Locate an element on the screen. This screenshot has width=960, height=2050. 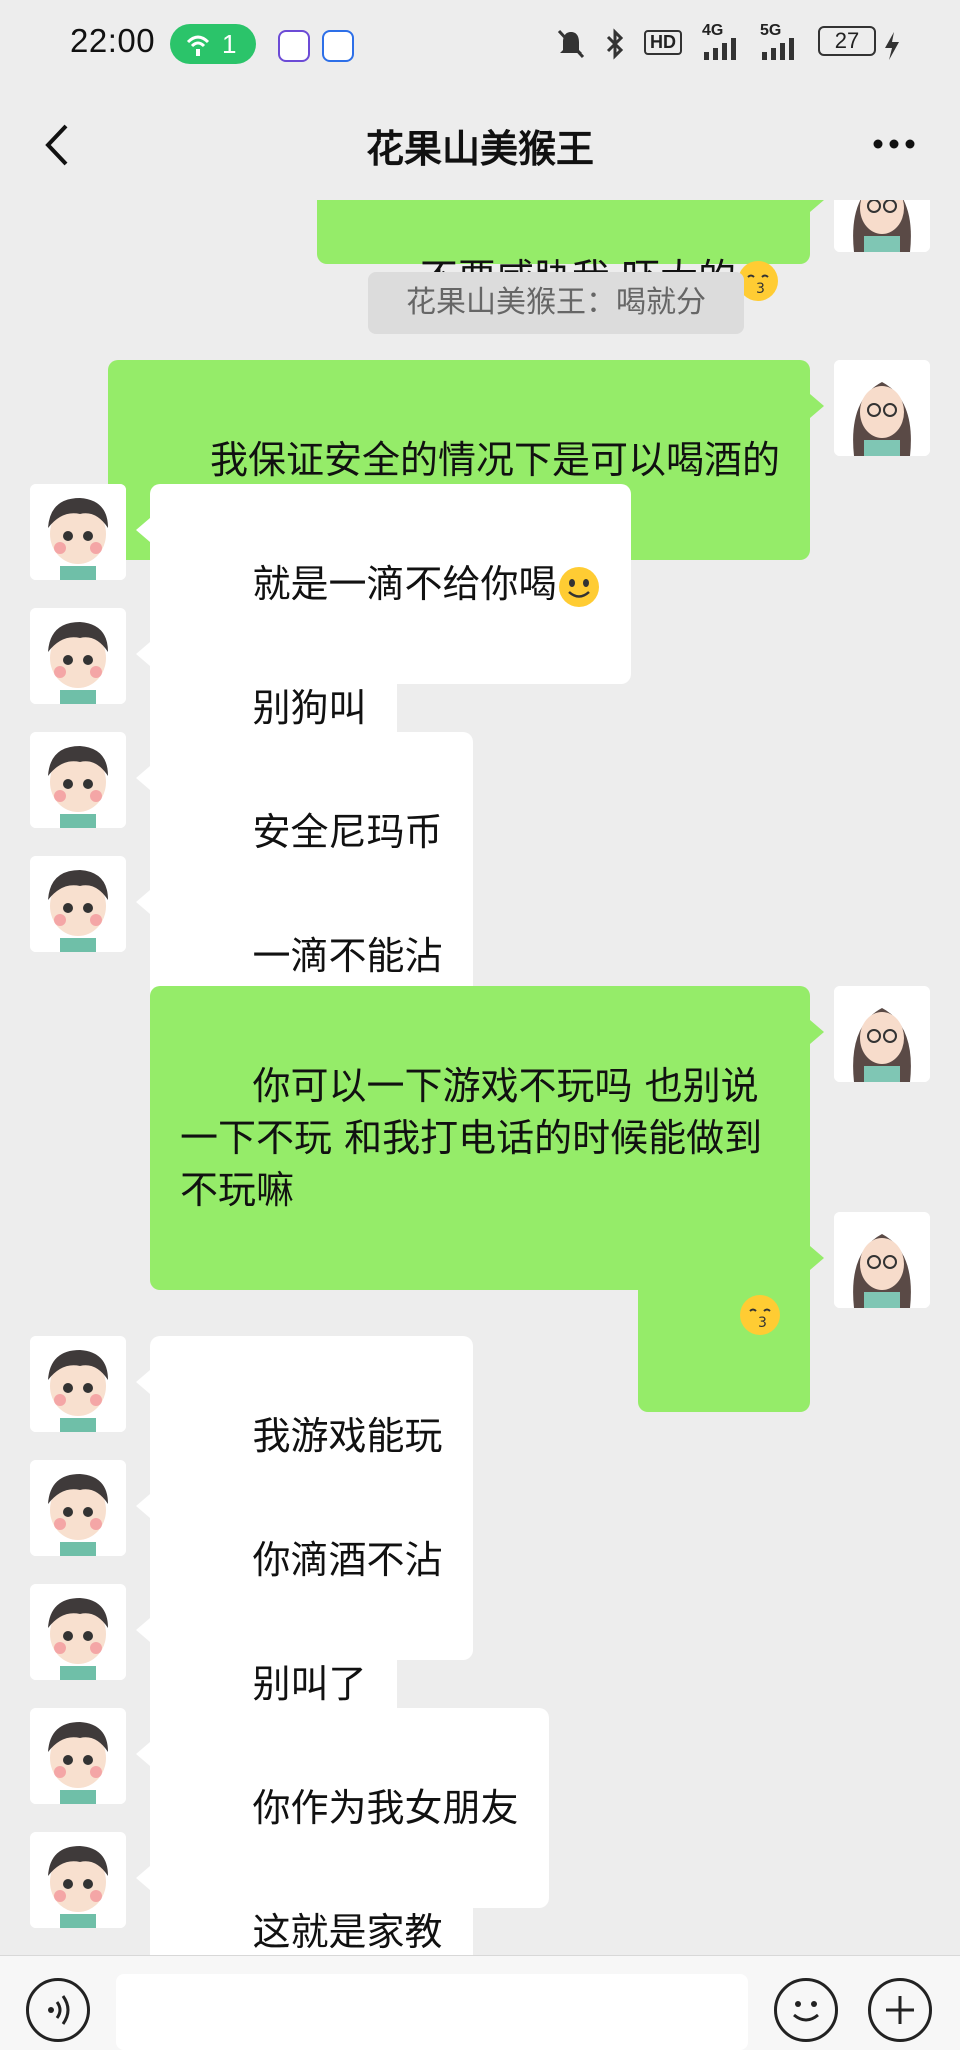
message-row: 别狗叫 is located at coordinates (480, 708).